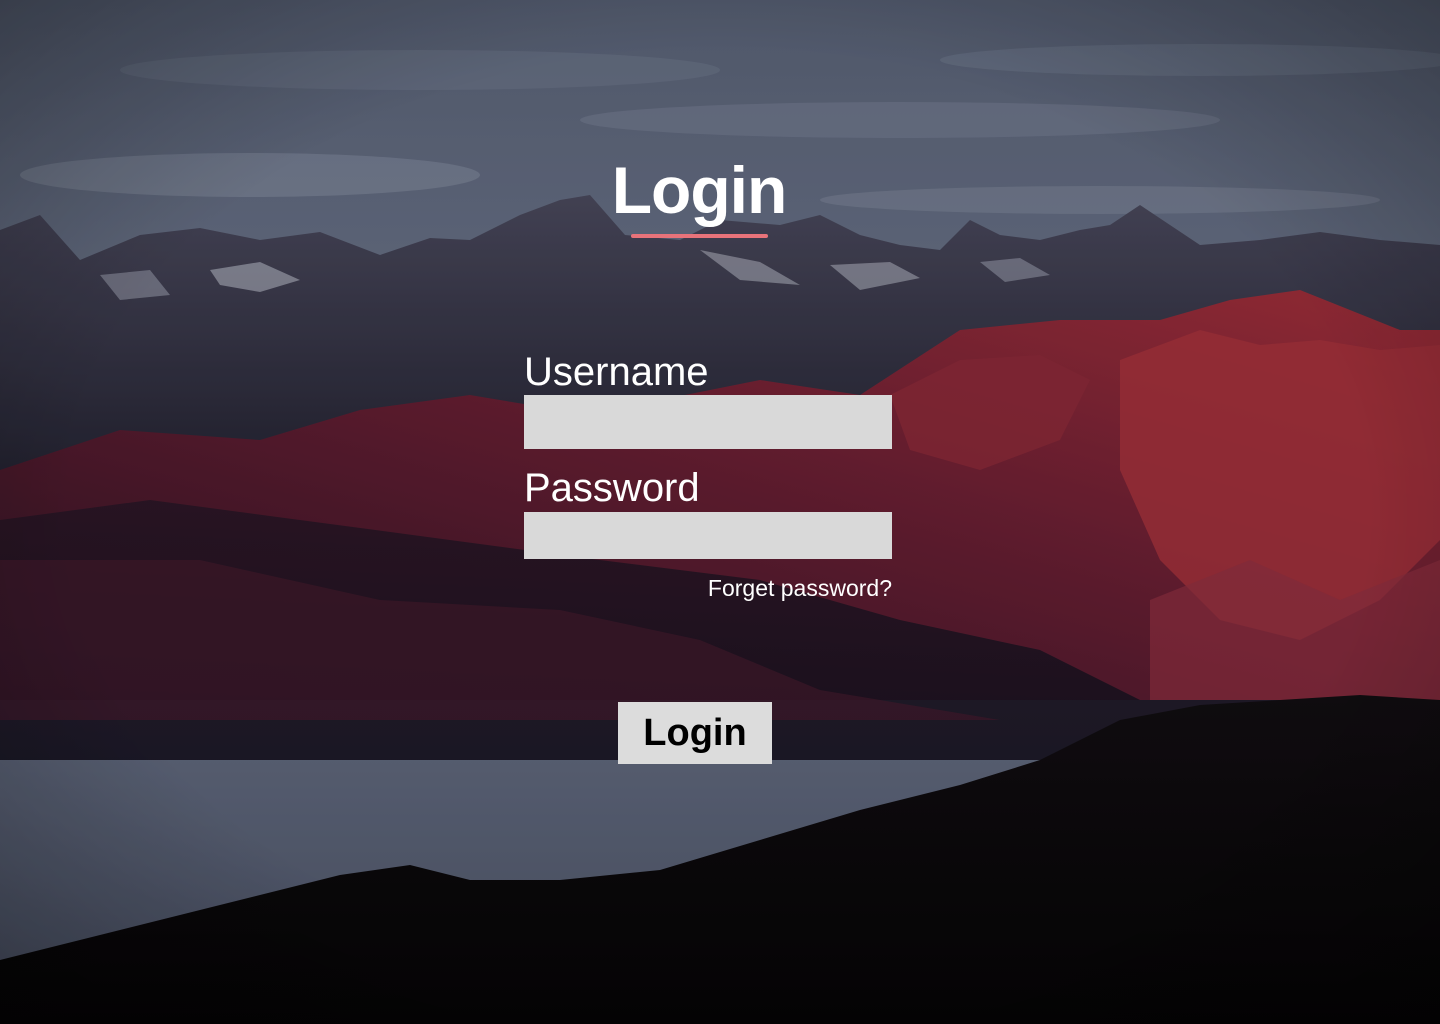 This screenshot has height=1024, width=1440. Describe the element at coordinates (616, 372) in the screenshot. I see `username-label: Username` at that location.